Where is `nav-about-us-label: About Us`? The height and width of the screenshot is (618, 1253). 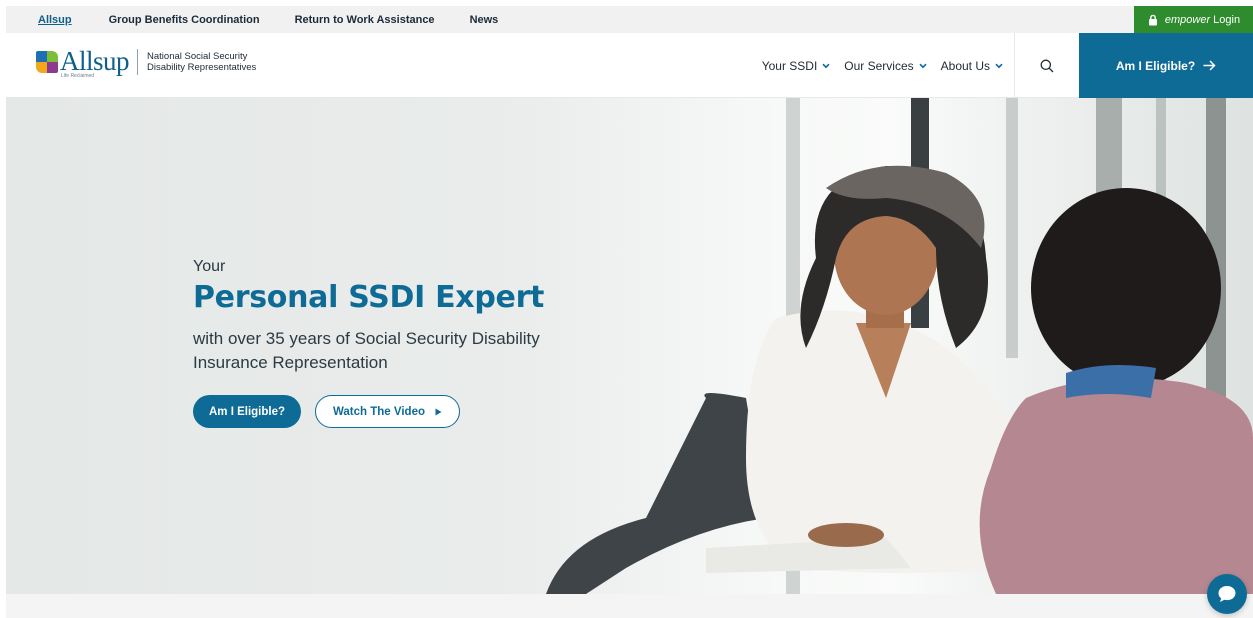 nav-about-us-label: About Us is located at coordinates (965, 65).